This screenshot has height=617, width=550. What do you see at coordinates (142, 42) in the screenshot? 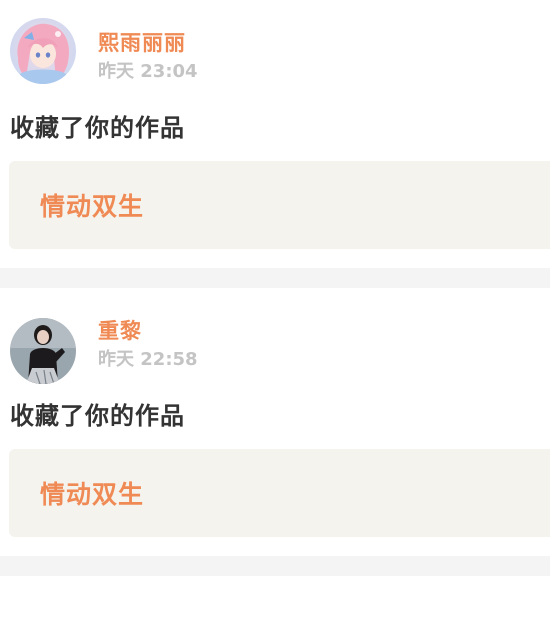
I see `user-name: 熙雨丽丽` at bounding box center [142, 42].